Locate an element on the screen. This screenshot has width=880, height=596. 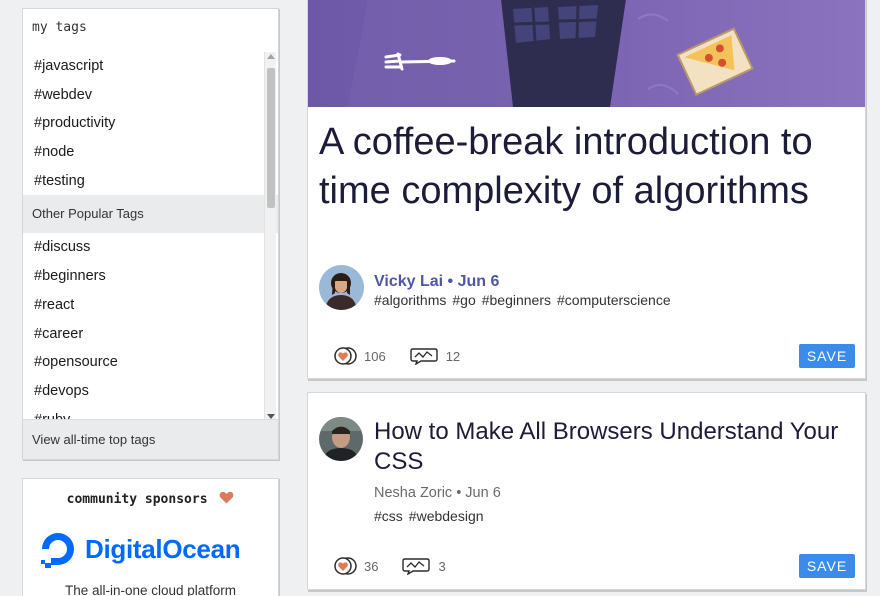
tag-link-node: #node is located at coordinates (150, 152).